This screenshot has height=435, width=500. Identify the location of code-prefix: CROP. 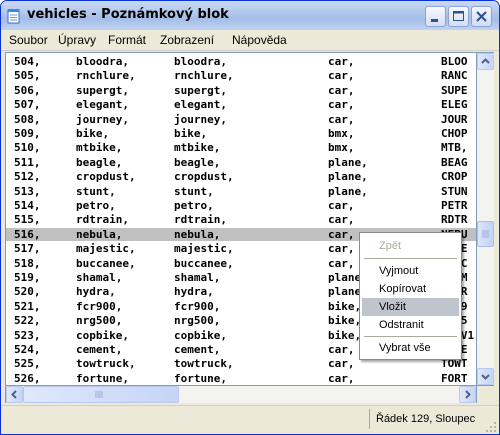
(454, 177).